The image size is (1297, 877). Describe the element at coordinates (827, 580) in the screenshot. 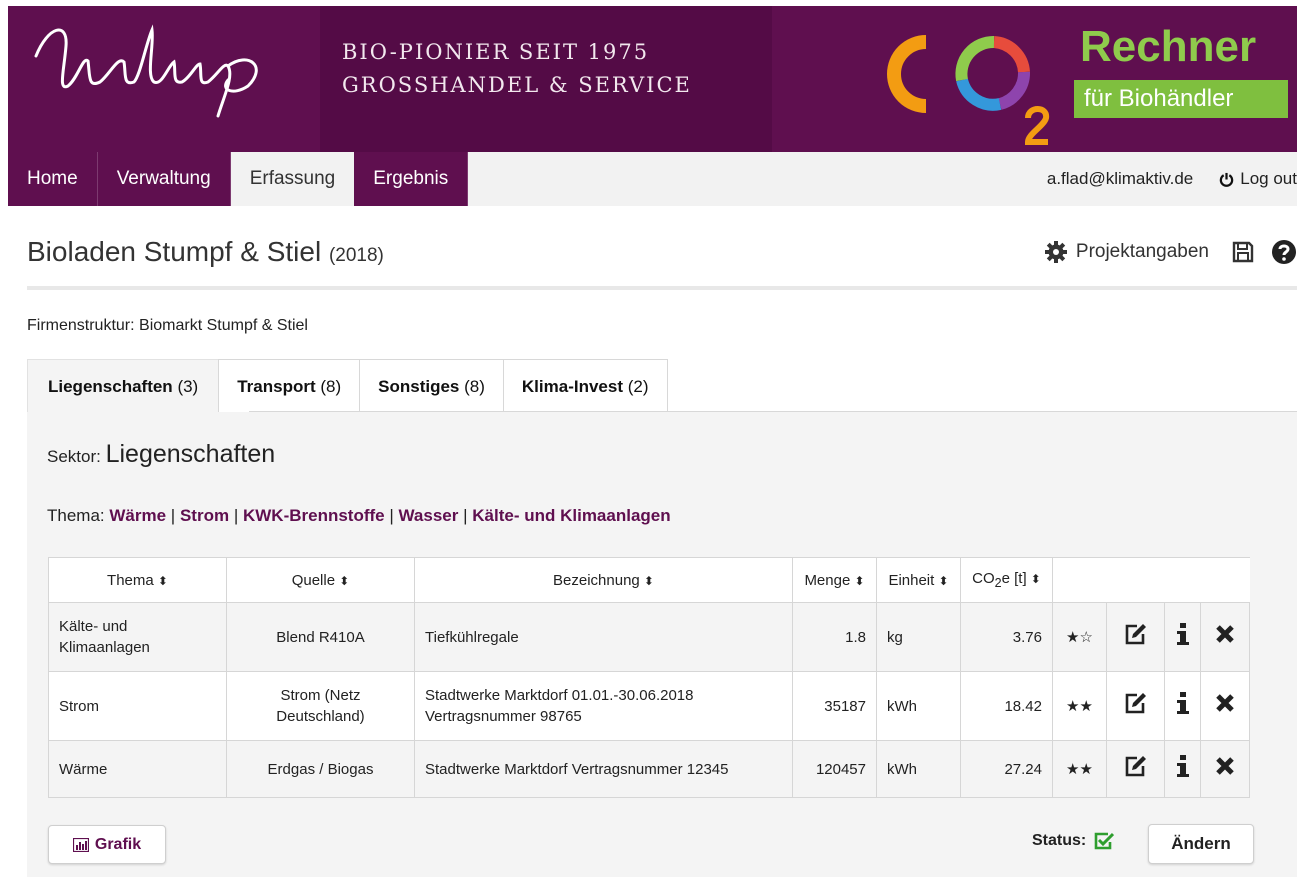

I see `col-header-label: Menge` at that location.